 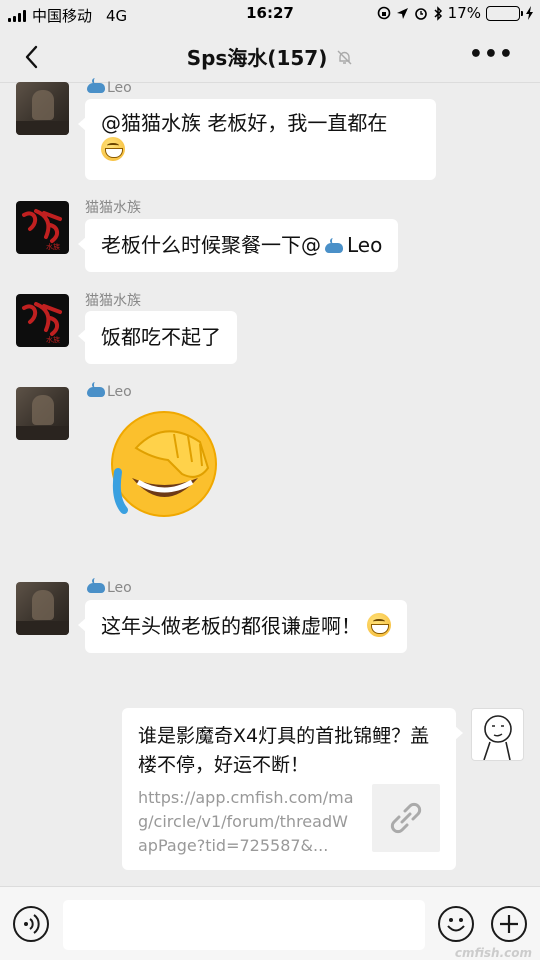 I want to click on battery-percent: 17%, so click(x=464, y=13).